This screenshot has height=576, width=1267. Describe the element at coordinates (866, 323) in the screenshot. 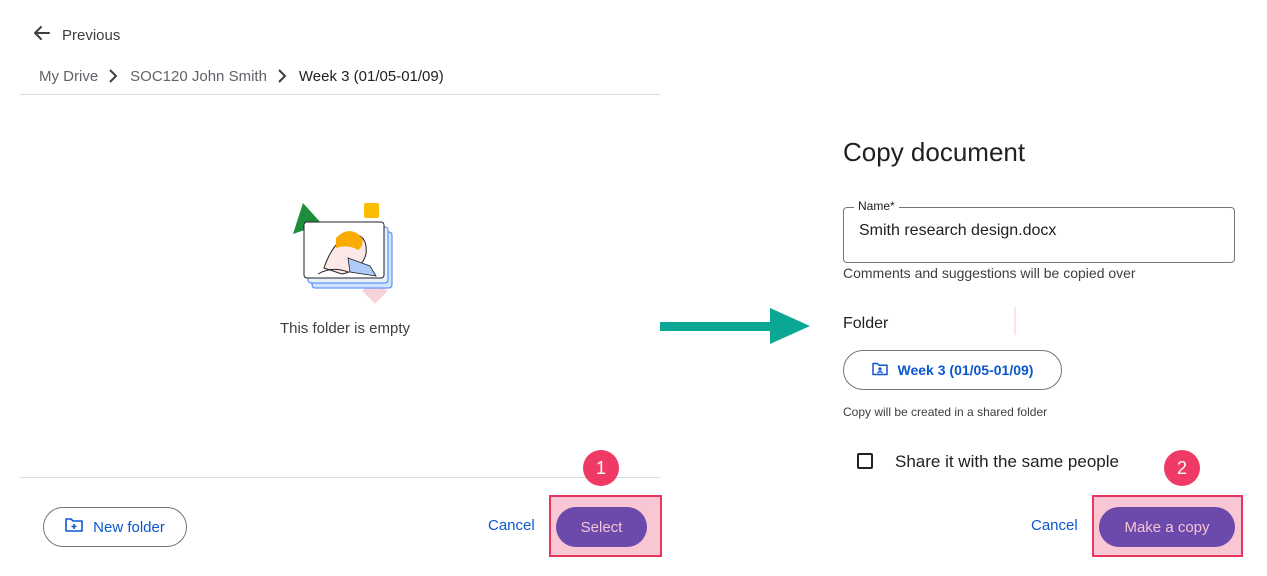

I see `folder-heading: Folder` at that location.